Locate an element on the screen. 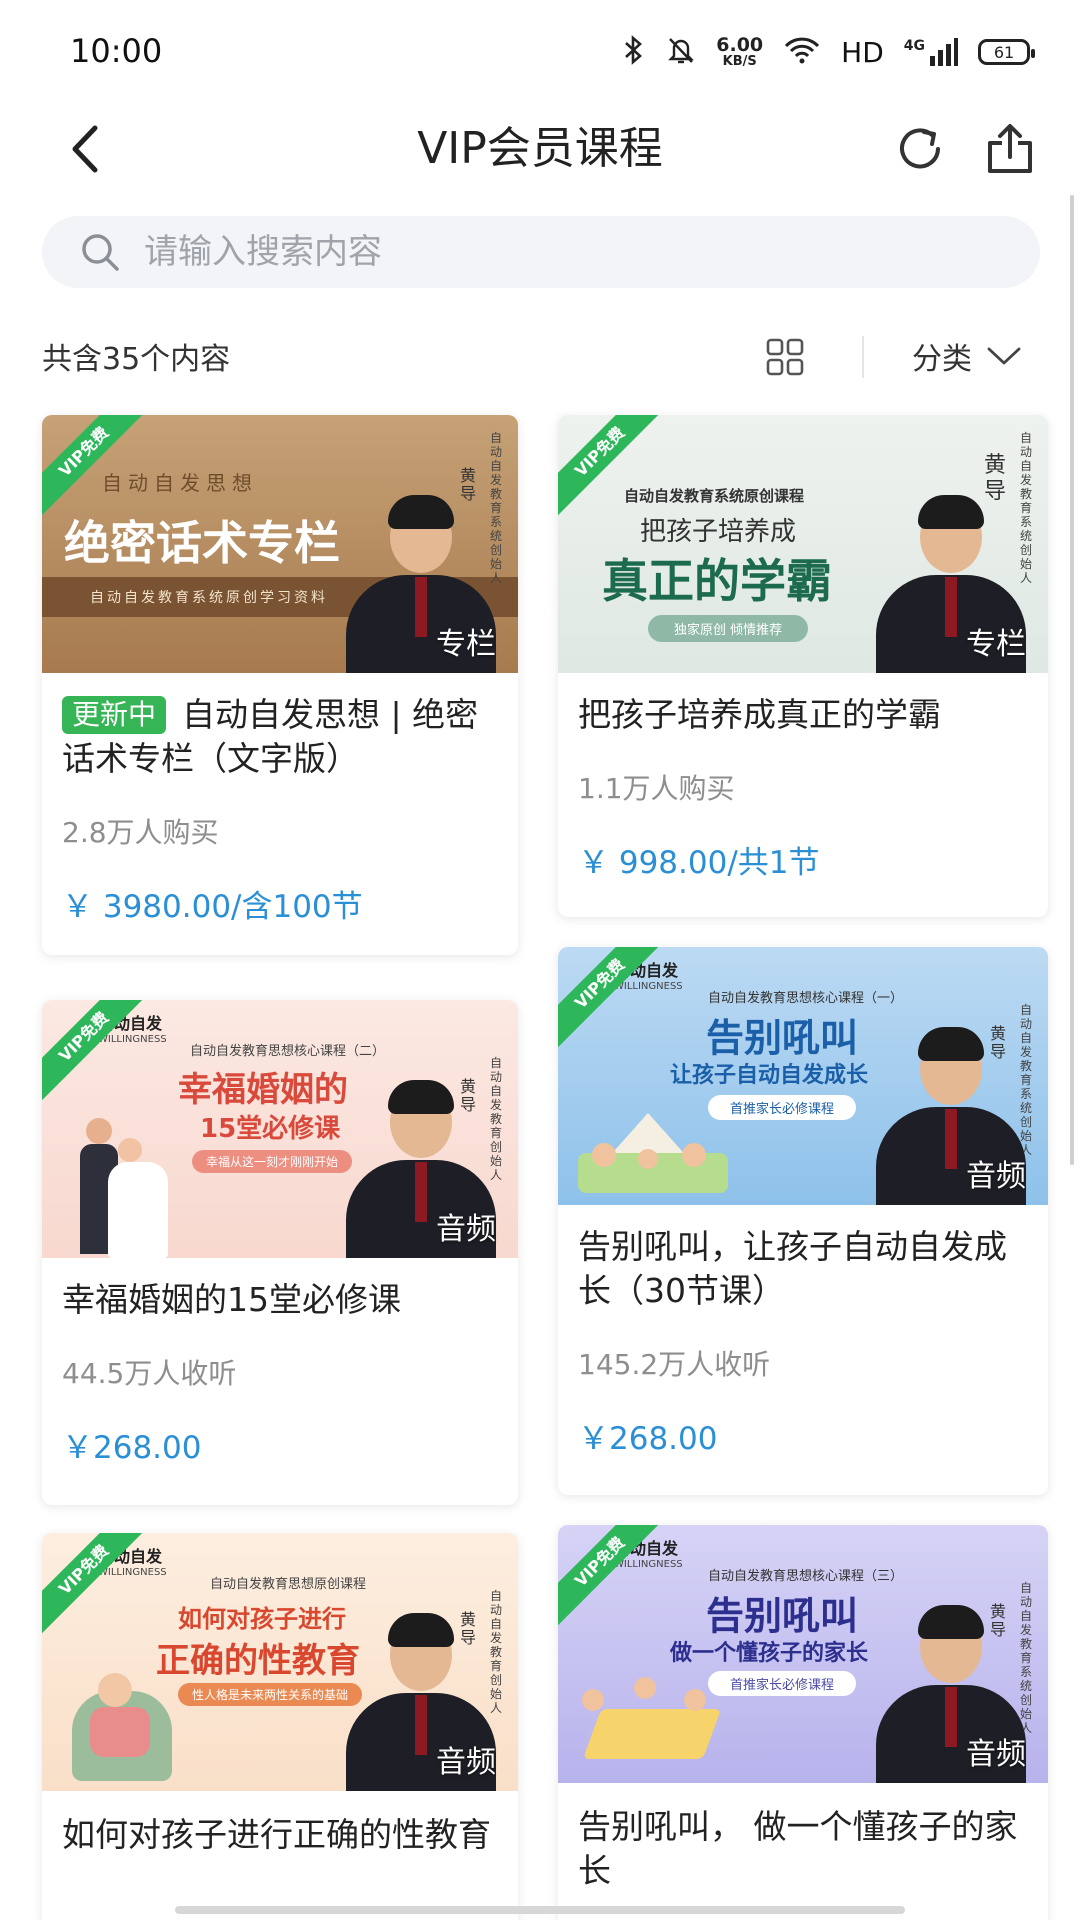 This screenshot has width=1080, height=1920. search-bar is located at coordinates (541, 252).